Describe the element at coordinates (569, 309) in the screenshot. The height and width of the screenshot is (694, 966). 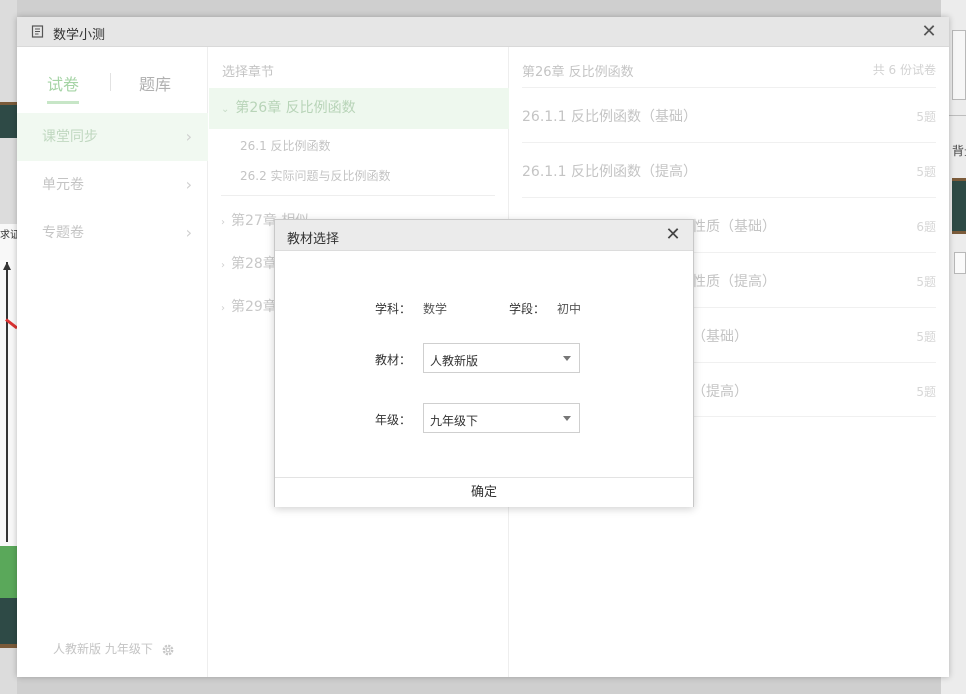
I see `stage-value: 初中` at that location.